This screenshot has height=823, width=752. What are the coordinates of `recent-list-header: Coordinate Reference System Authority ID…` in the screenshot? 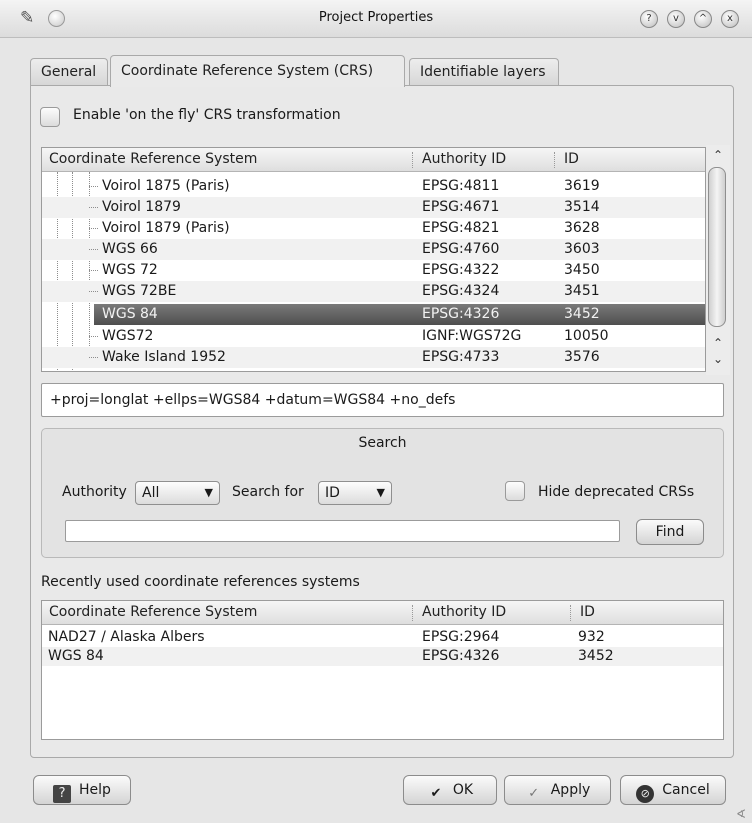 It's located at (382, 613).